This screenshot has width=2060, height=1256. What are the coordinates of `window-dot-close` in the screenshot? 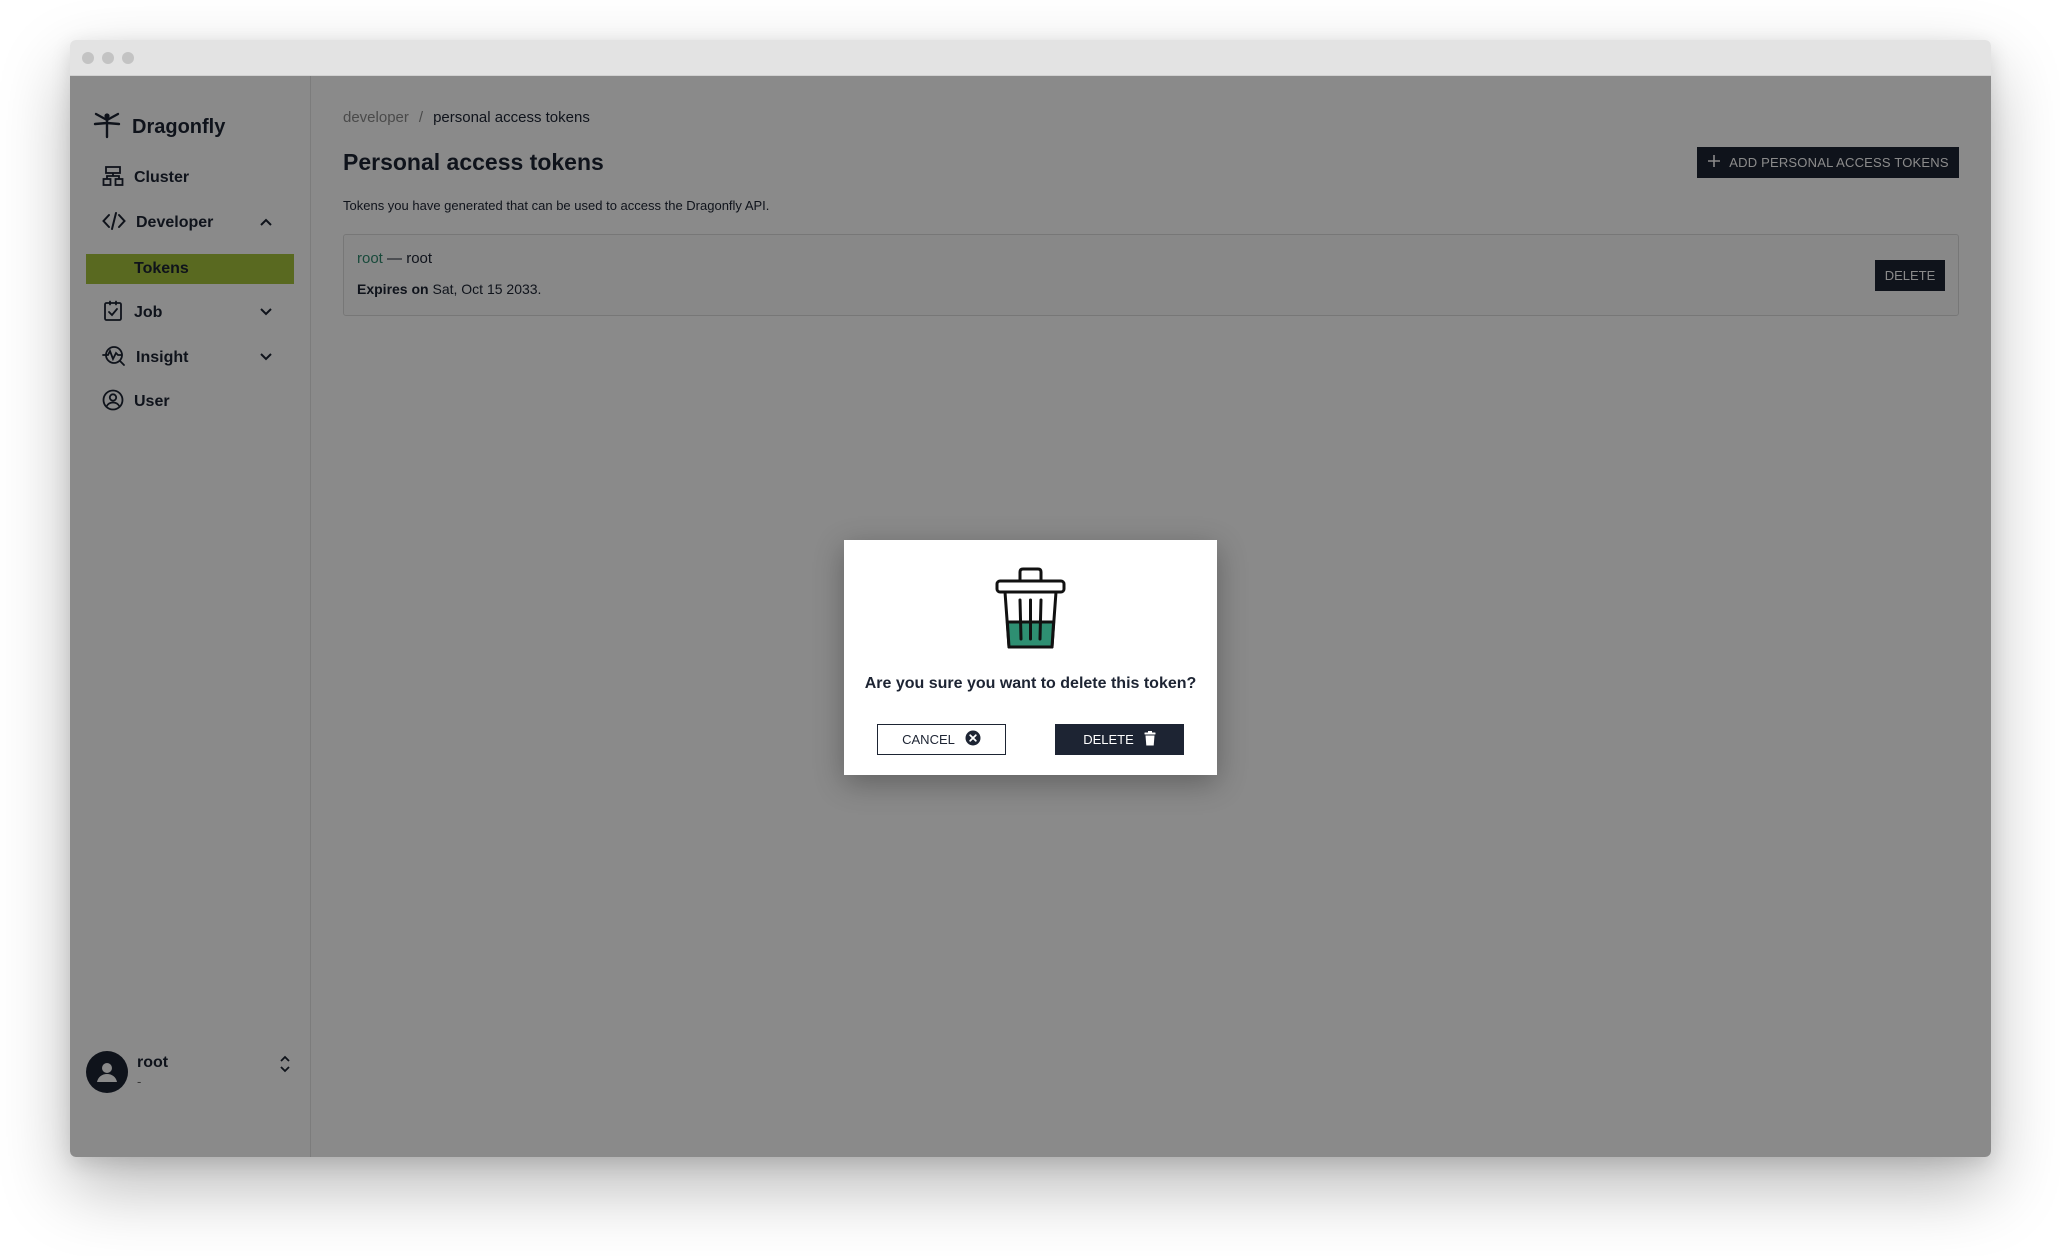 It's located at (88, 58).